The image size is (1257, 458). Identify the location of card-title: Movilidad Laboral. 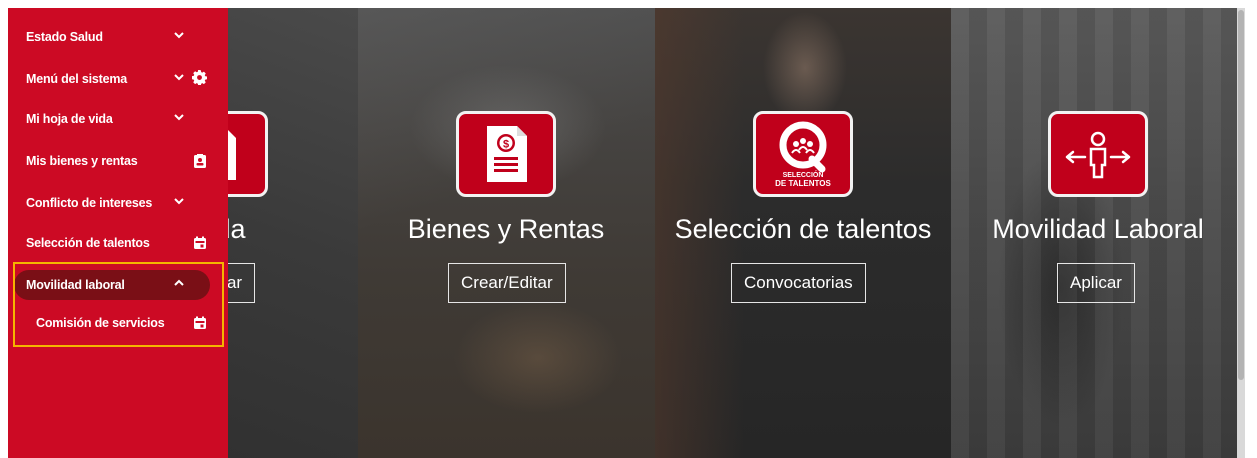
(1098, 229).